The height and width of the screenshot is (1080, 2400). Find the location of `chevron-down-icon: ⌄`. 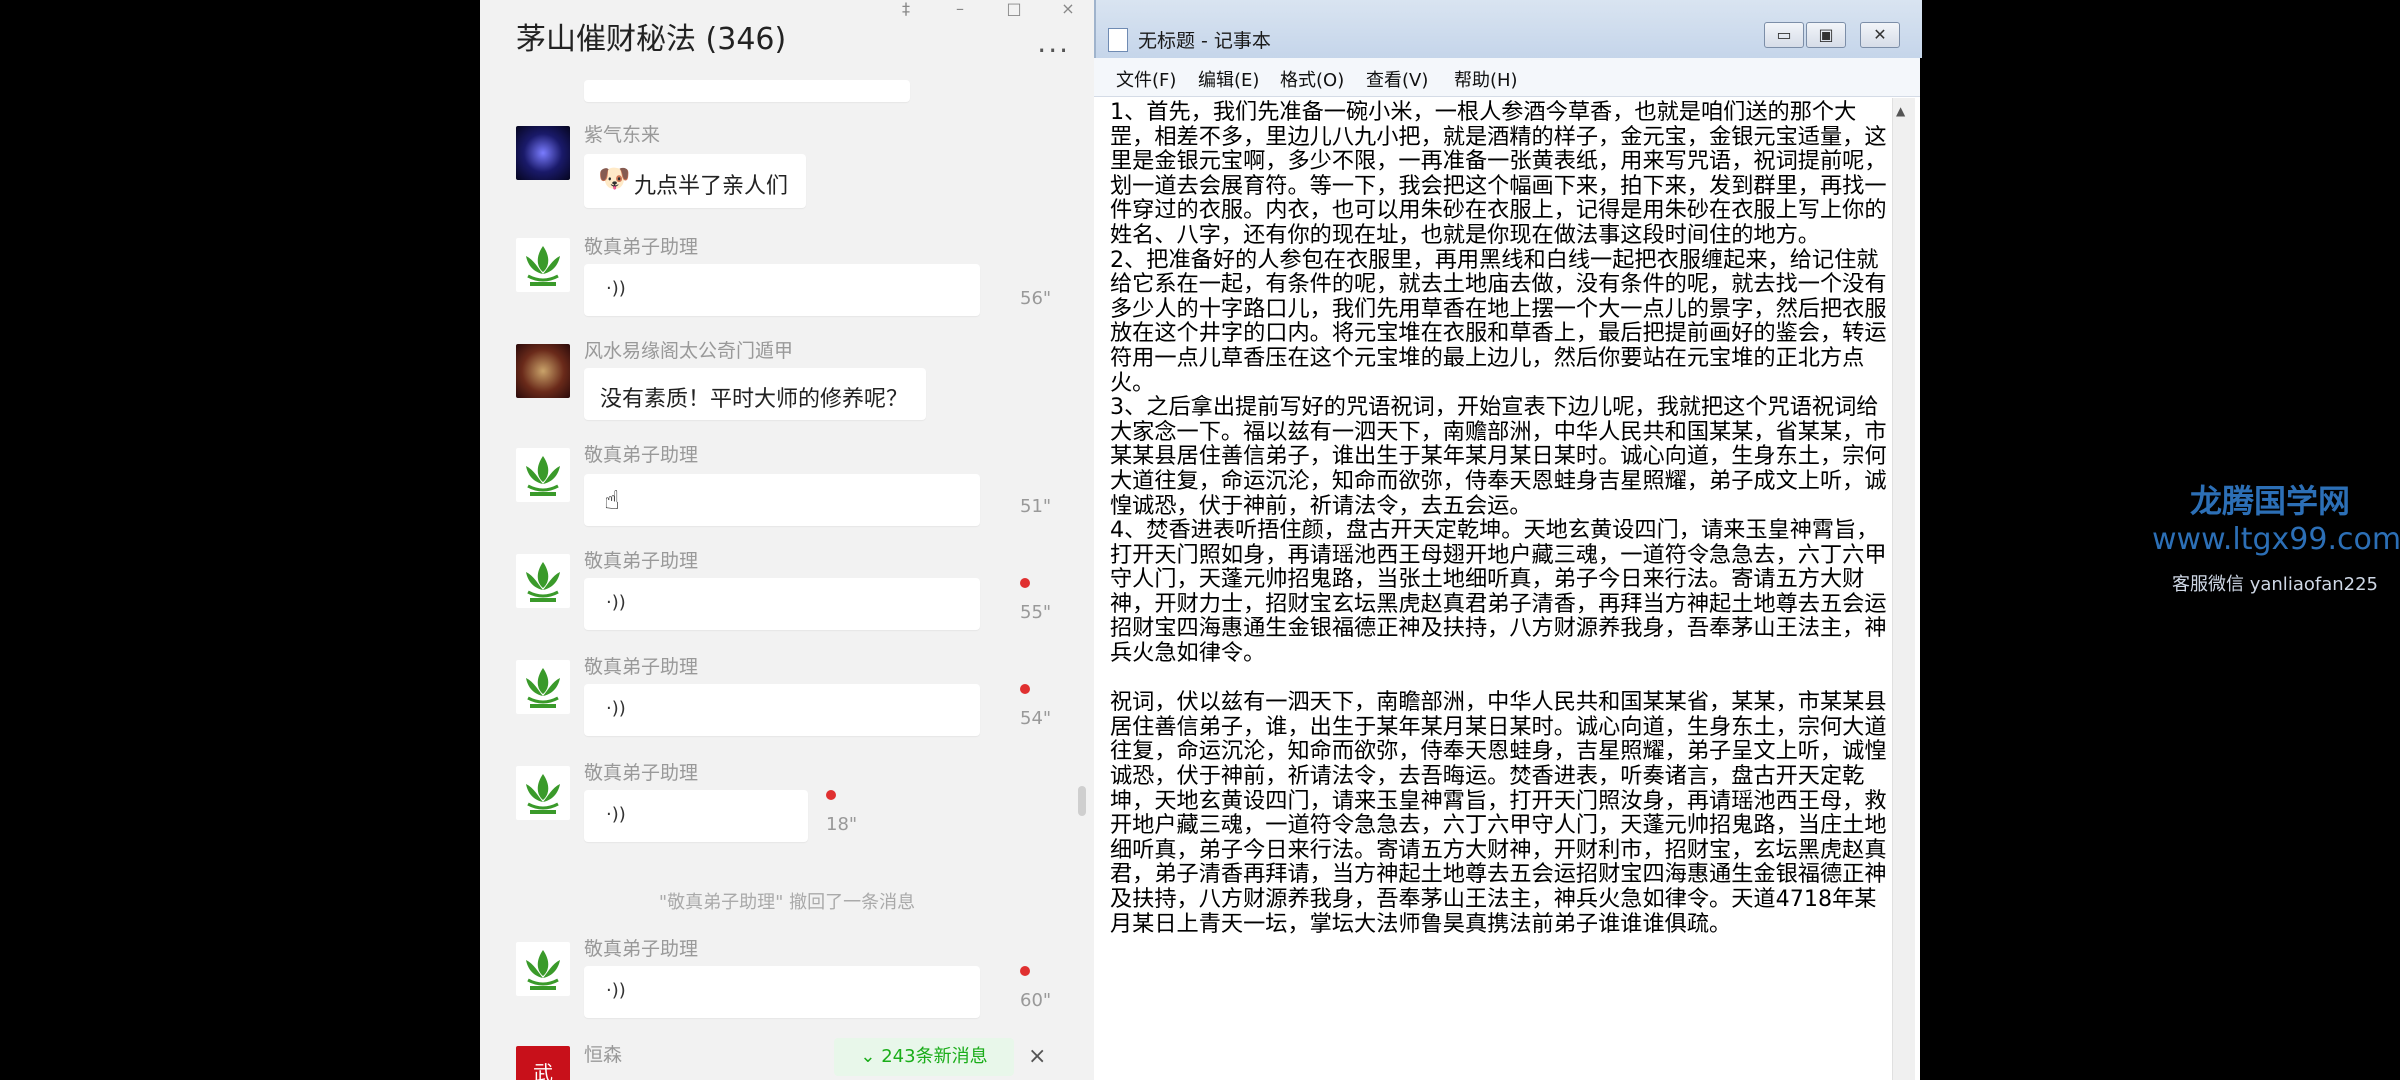

chevron-down-icon: ⌄ is located at coordinates (871, 1056).